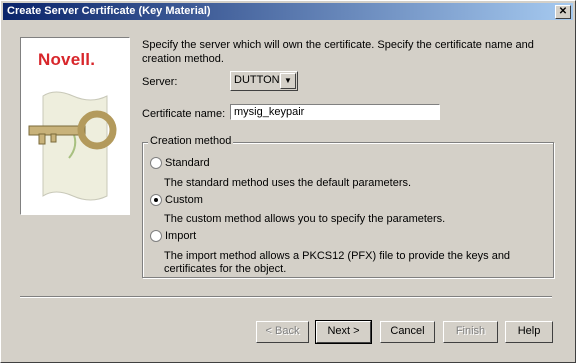 This screenshot has height=363, width=576. I want to click on server-dropdown: DUTTON ▼, so click(264, 81).